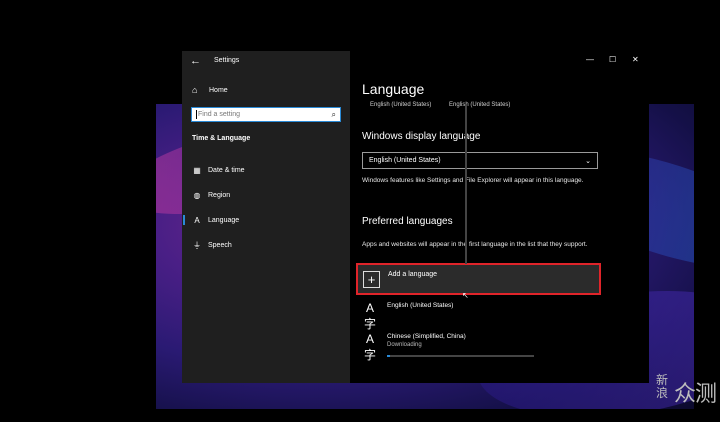  I want to click on language-name: English (United States), so click(420, 305).